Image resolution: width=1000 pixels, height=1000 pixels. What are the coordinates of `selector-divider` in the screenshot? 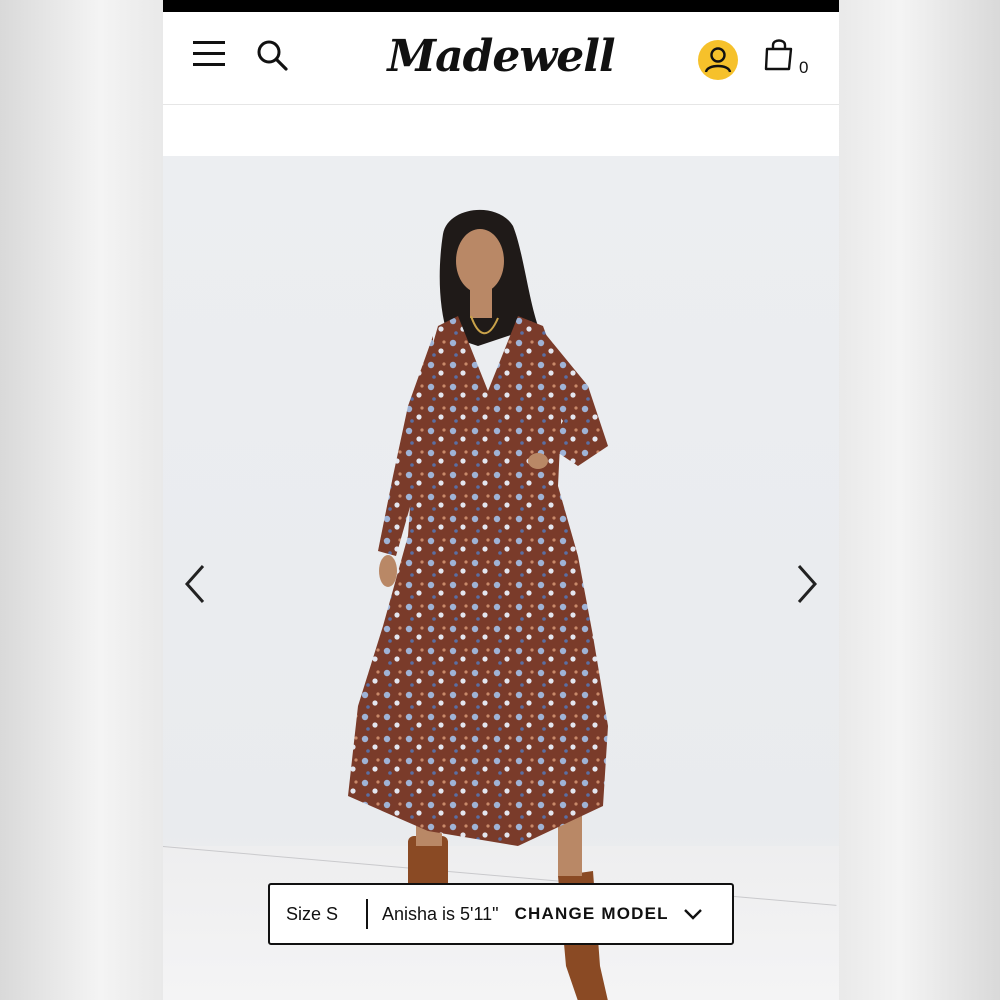 It's located at (367, 914).